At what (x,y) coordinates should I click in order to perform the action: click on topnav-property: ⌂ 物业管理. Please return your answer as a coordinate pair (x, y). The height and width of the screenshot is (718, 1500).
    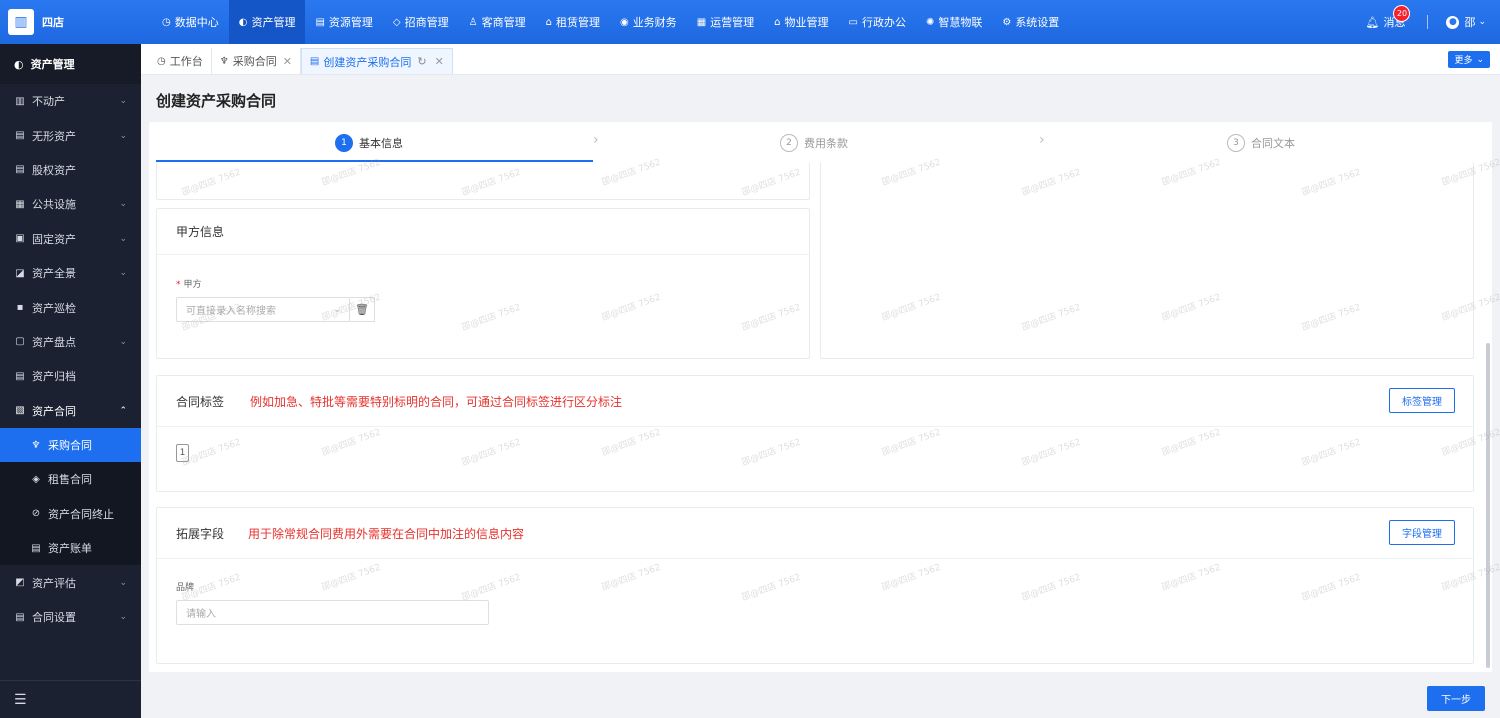
    Looking at the image, I should click on (801, 22).